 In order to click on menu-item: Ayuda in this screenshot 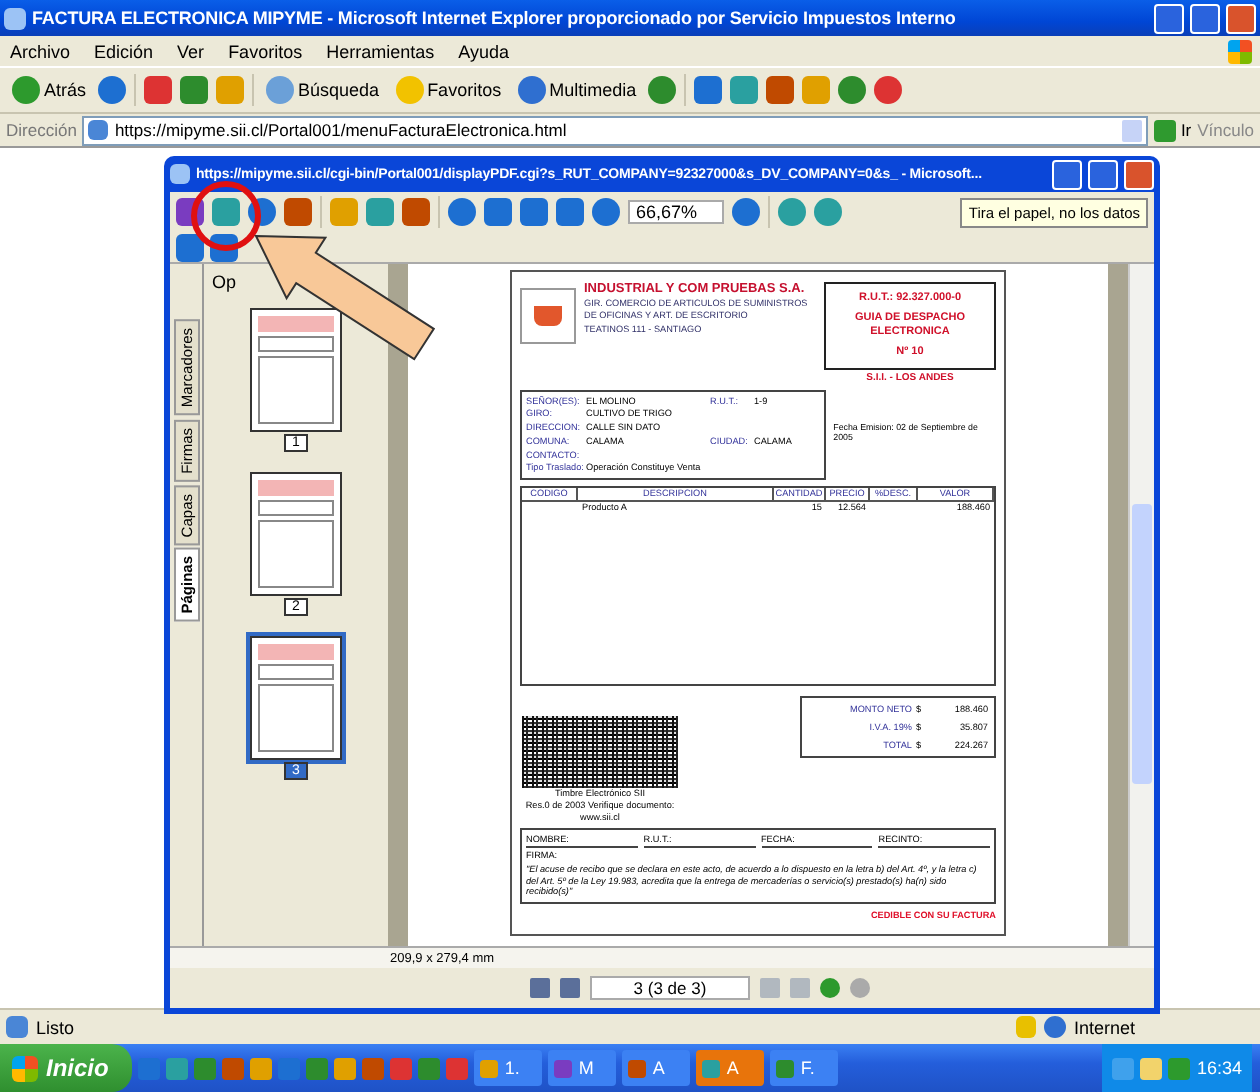, I will do `click(483, 51)`.